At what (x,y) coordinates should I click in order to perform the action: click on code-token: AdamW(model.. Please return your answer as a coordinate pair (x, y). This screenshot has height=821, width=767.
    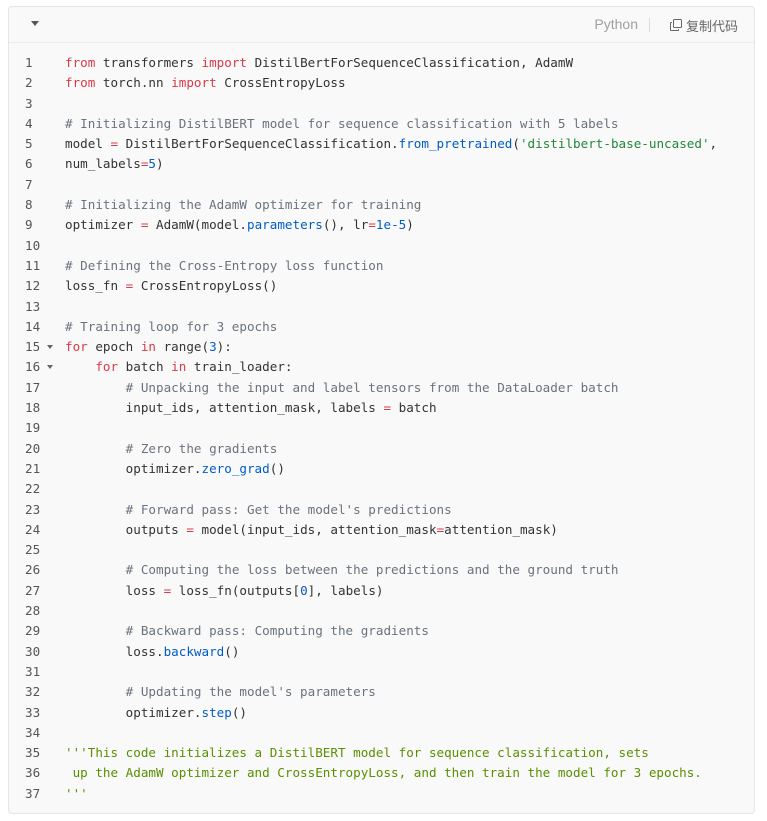
    Looking at the image, I should click on (197, 225).